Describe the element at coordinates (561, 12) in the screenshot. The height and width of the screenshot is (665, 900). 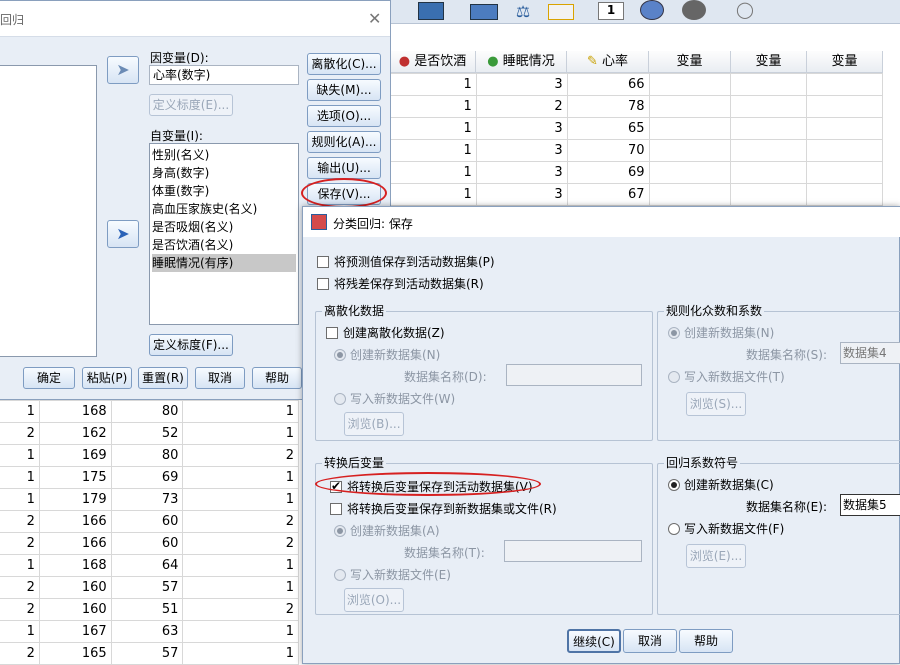
I see `table-icon` at that location.